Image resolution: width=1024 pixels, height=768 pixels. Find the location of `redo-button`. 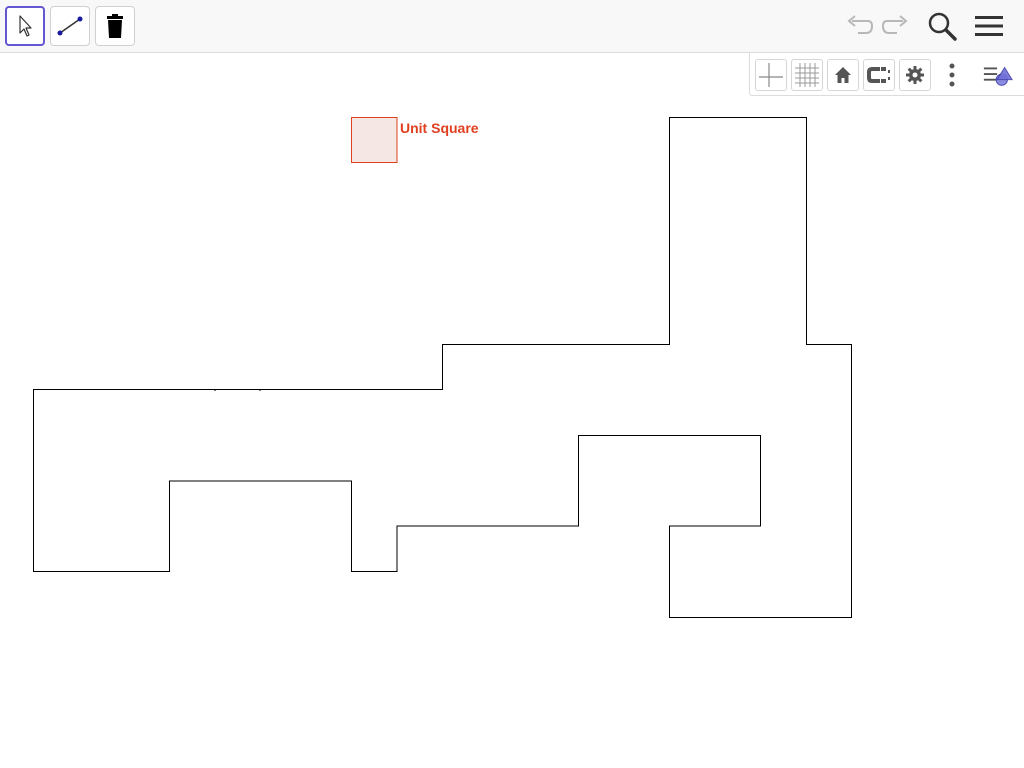

redo-button is located at coordinates (896, 26).